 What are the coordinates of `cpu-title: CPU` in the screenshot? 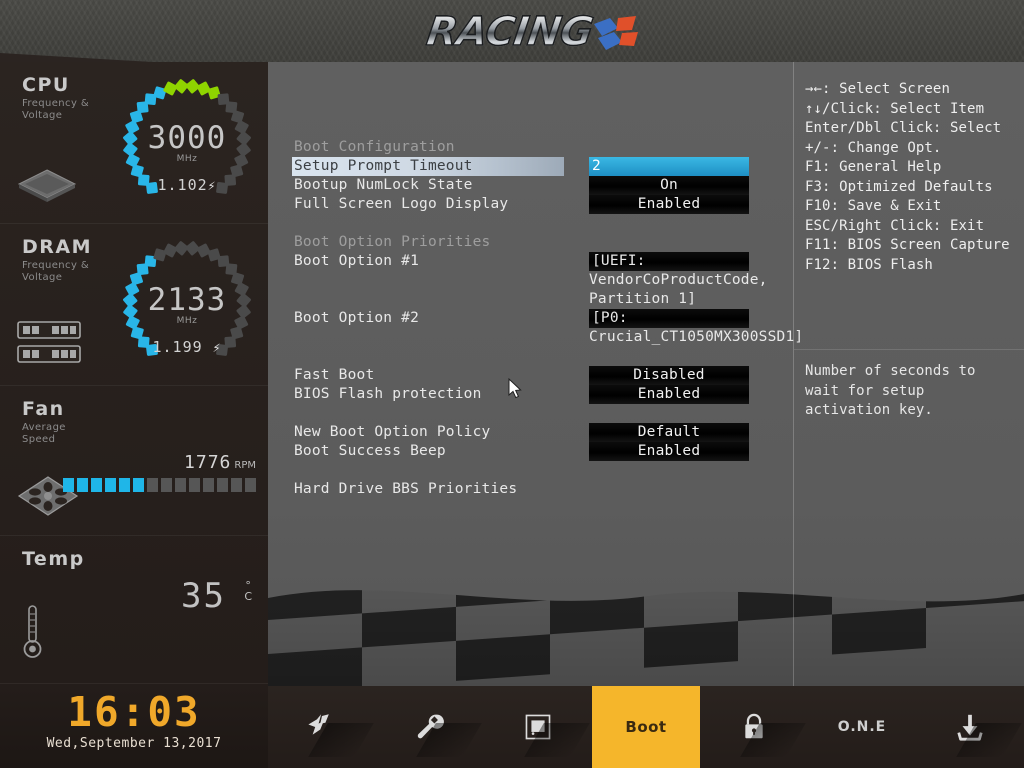 It's located at (46, 85).